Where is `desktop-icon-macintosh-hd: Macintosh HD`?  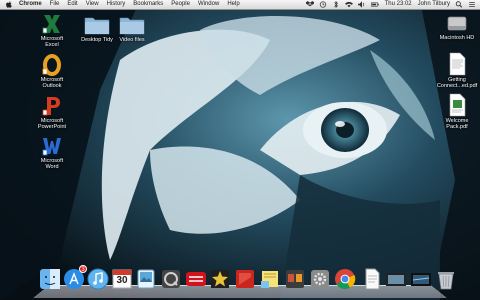
desktop-icon-macintosh-hd: Macintosh HD is located at coordinates (457, 26).